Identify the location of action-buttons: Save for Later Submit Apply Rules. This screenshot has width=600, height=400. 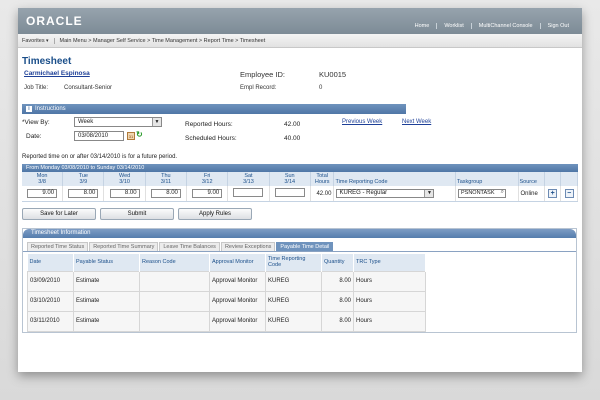
(300, 214).